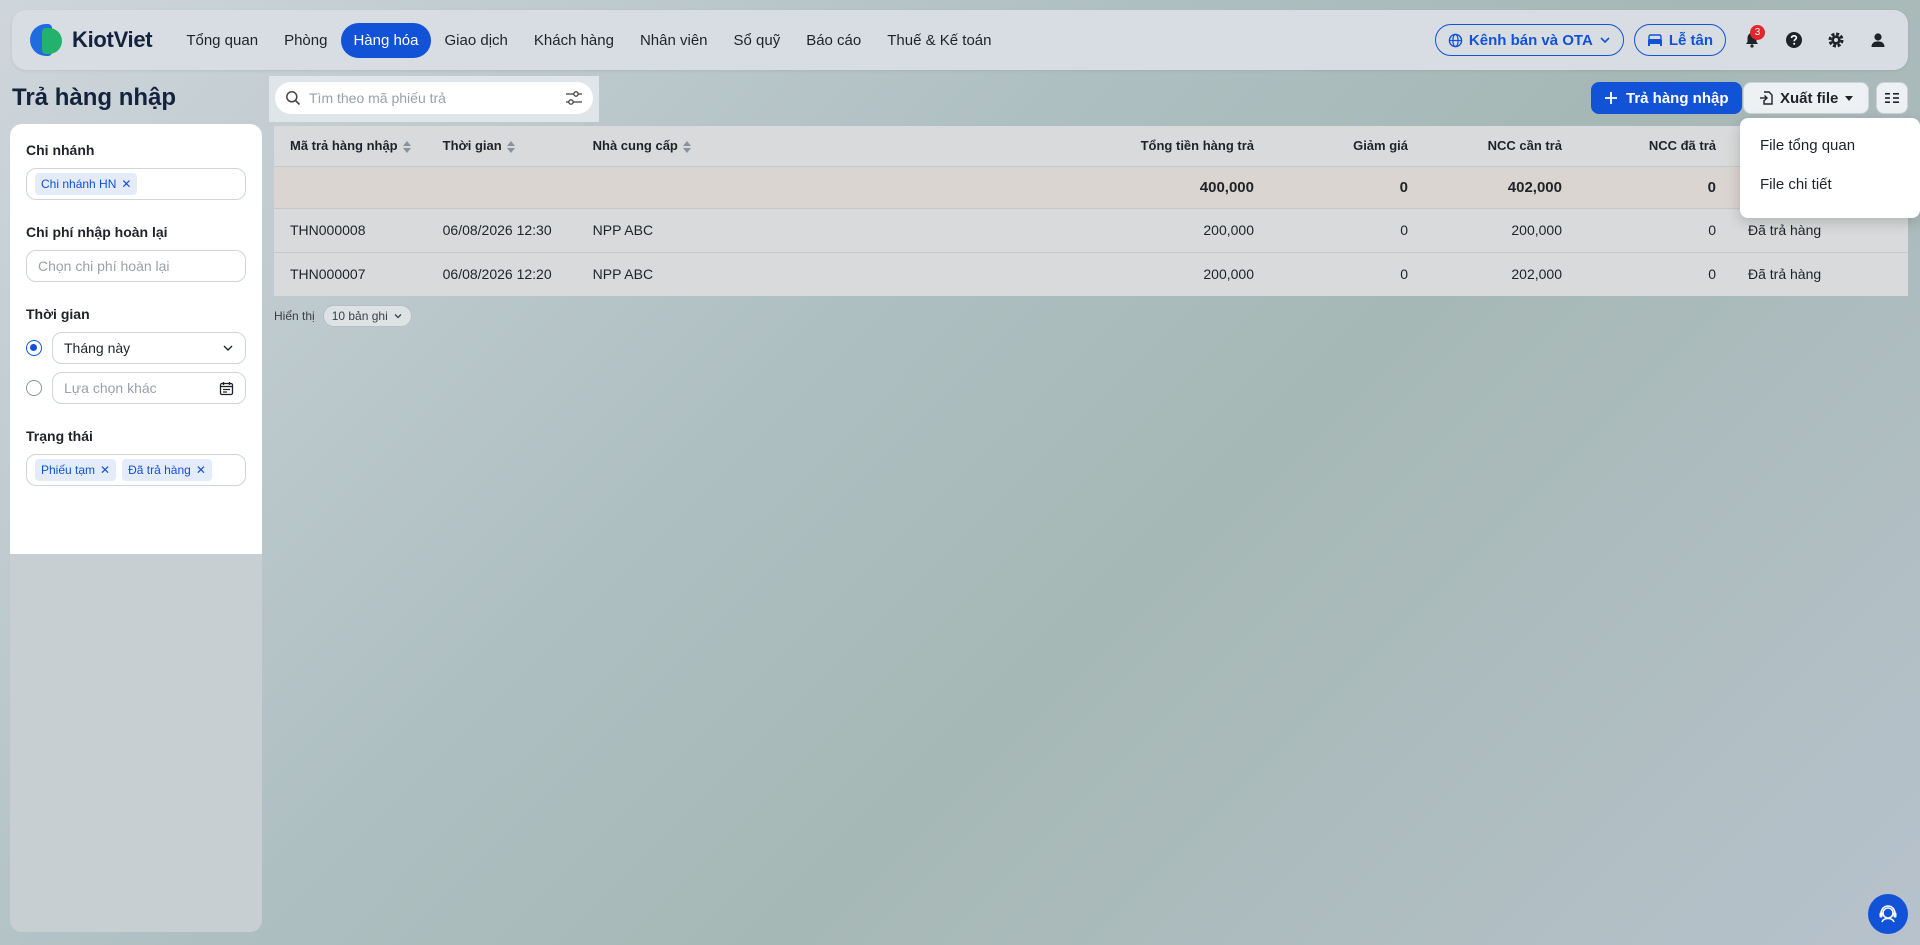 This screenshot has width=1920, height=945. What do you see at coordinates (58, 314) in the screenshot?
I see `time-filter-label: Thời gian` at bounding box center [58, 314].